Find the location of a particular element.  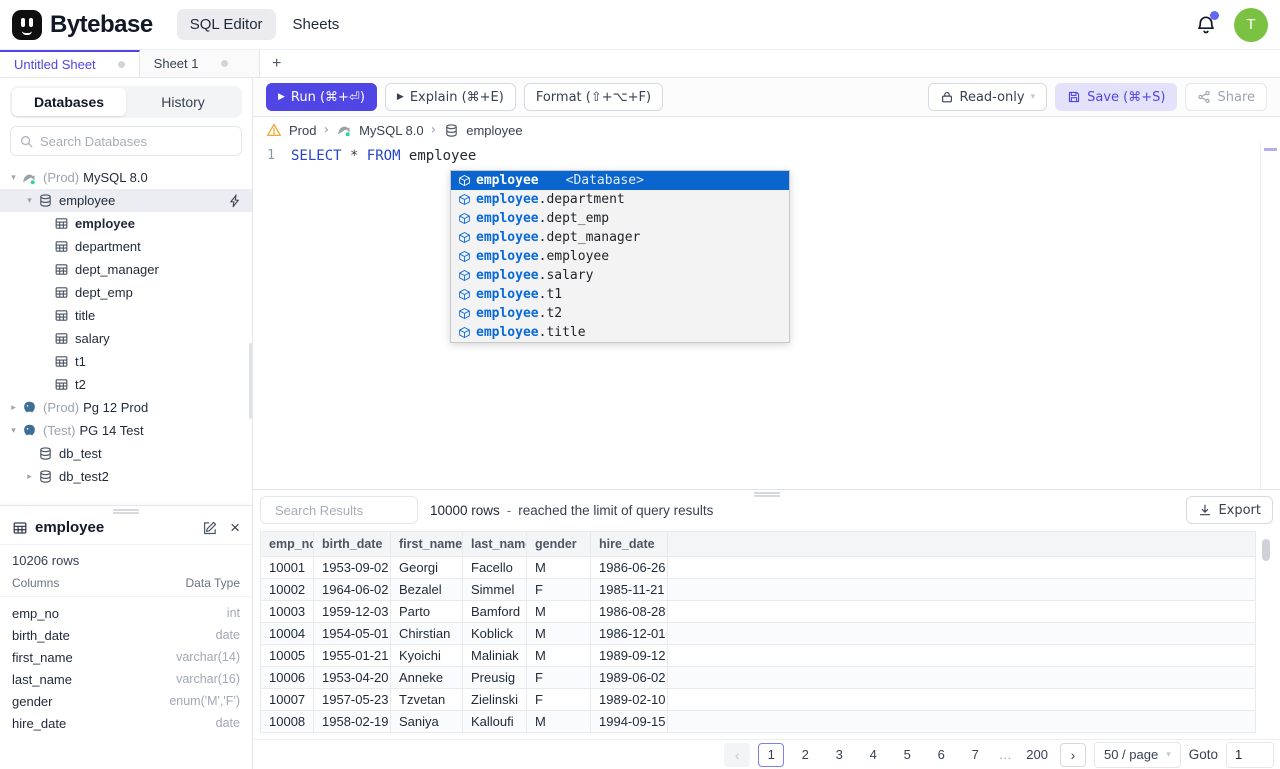

table-cell: 1989-02-10 is located at coordinates (629, 699).